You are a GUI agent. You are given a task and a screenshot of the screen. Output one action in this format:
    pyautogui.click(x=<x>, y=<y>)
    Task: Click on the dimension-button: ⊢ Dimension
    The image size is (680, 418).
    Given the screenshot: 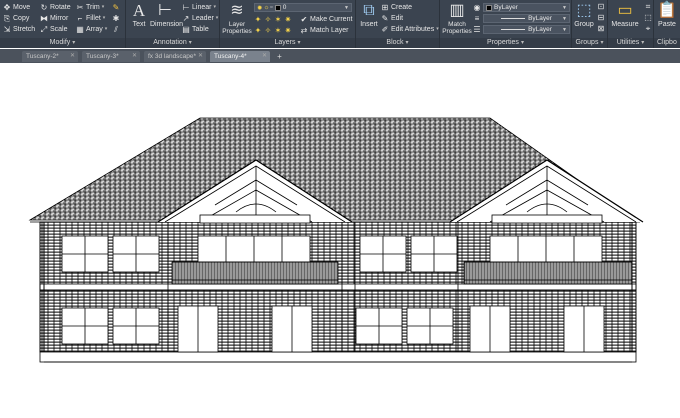 What is the action you would take?
    pyautogui.click(x=166, y=15)
    